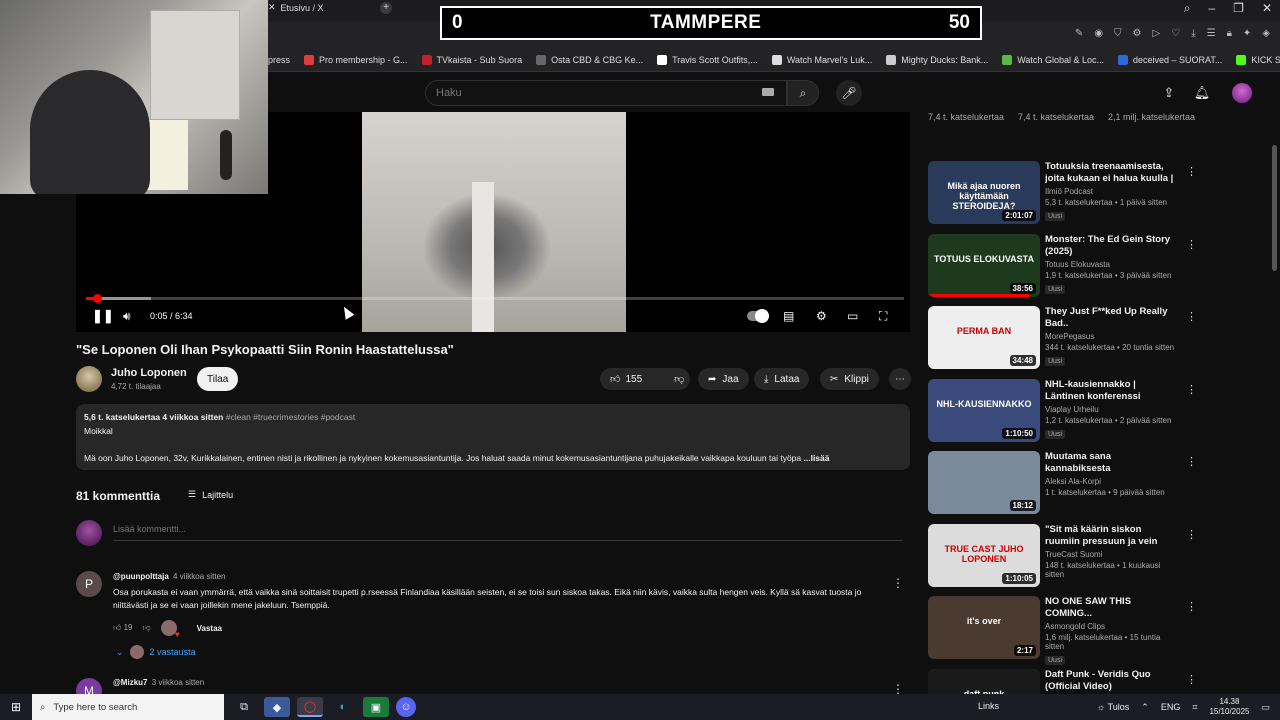 The height and width of the screenshot is (720, 1280). Describe the element at coordinates (1171, 707) in the screenshot. I see `language-indicator: ENG` at that location.